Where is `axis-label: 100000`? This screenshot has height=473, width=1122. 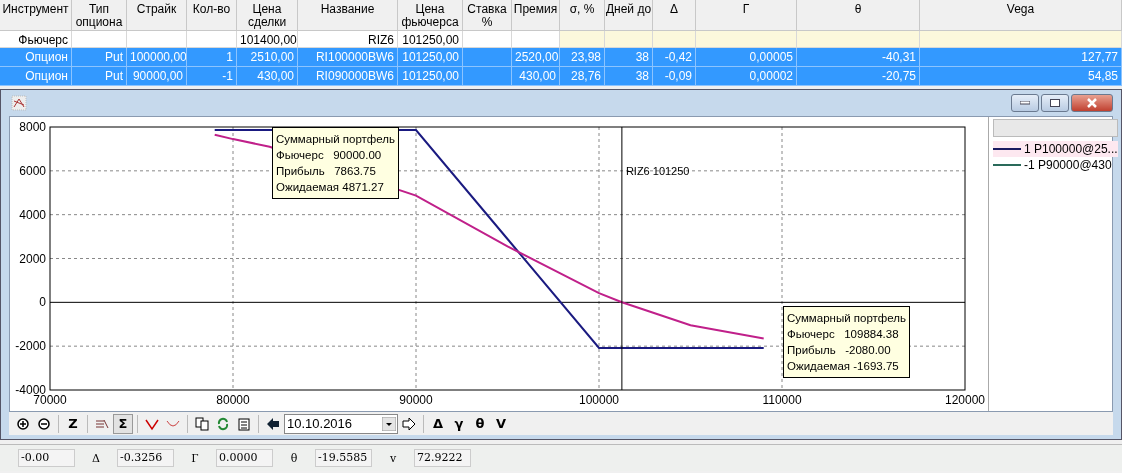 axis-label: 100000 is located at coordinates (599, 400).